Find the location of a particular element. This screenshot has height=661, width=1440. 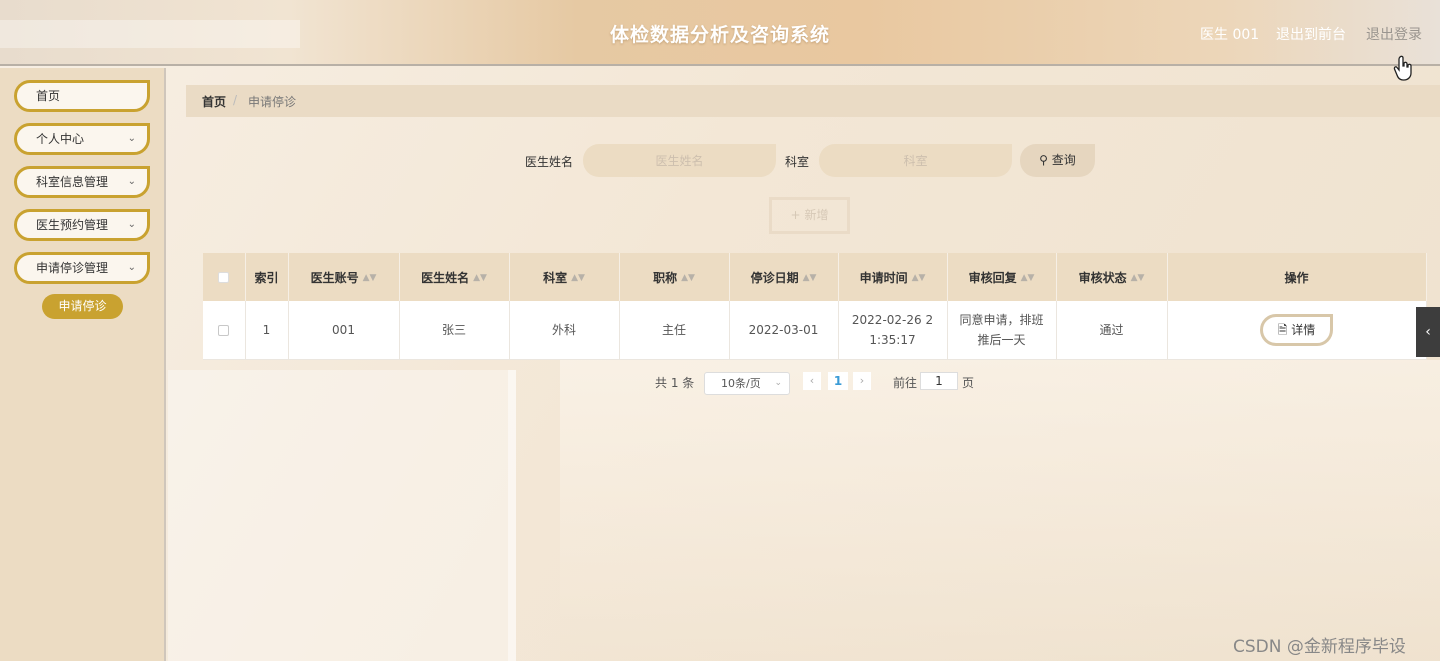

cell-reply: 同意申请，排班推后一天 is located at coordinates (1002, 330).